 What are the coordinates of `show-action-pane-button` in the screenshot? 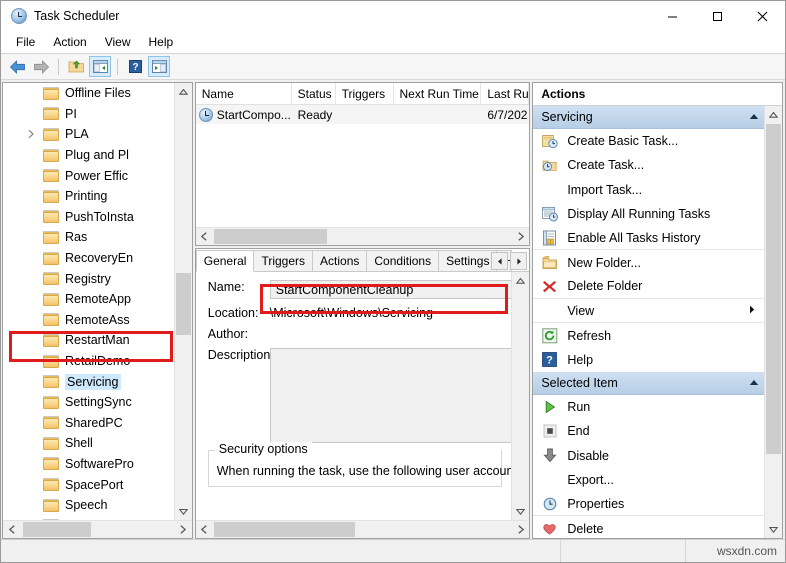 It's located at (159, 66).